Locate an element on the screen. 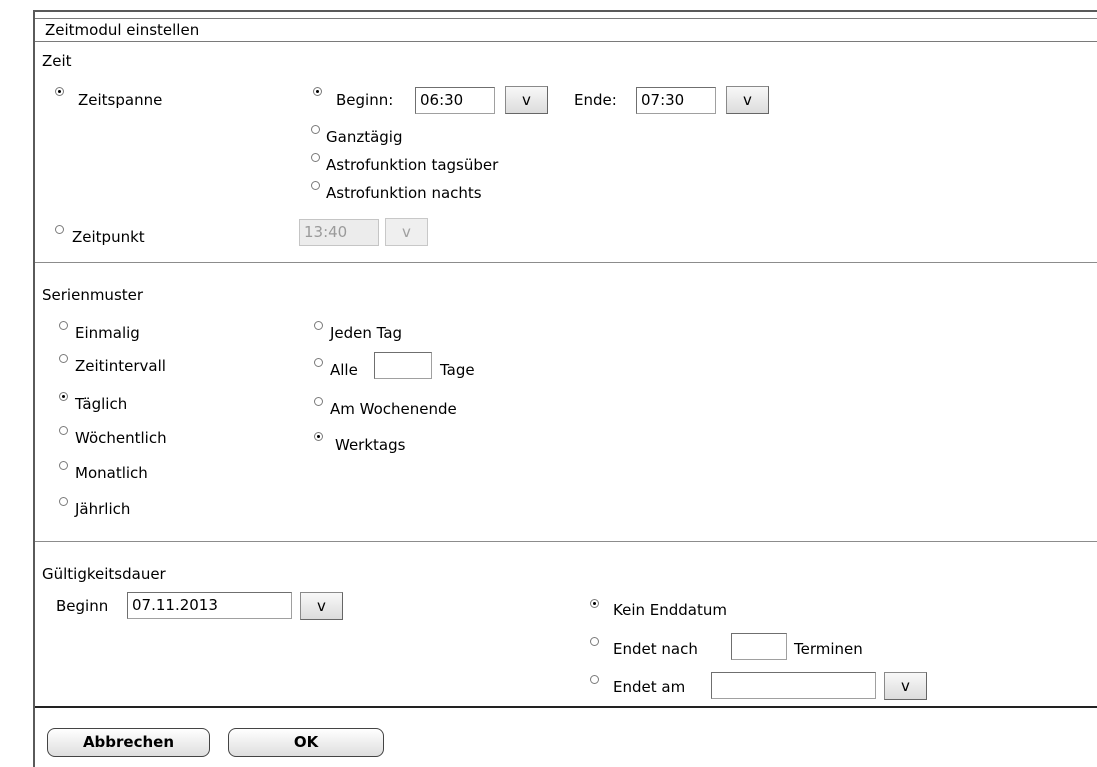 This screenshot has width=1097, height=767. serienmuster-heading: Serienmuster is located at coordinates (93, 295).